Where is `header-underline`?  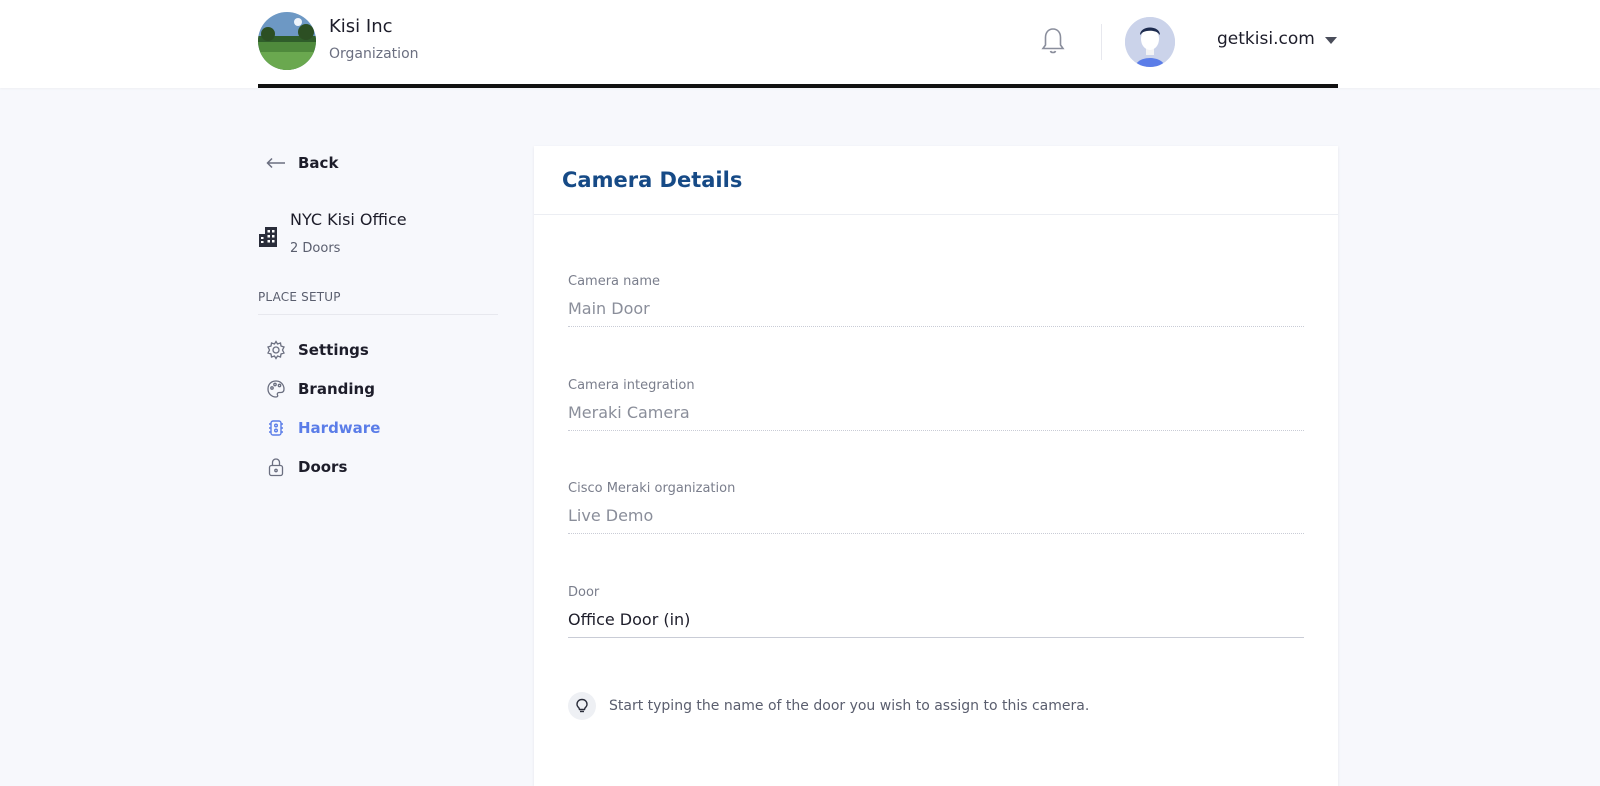 header-underline is located at coordinates (798, 86).